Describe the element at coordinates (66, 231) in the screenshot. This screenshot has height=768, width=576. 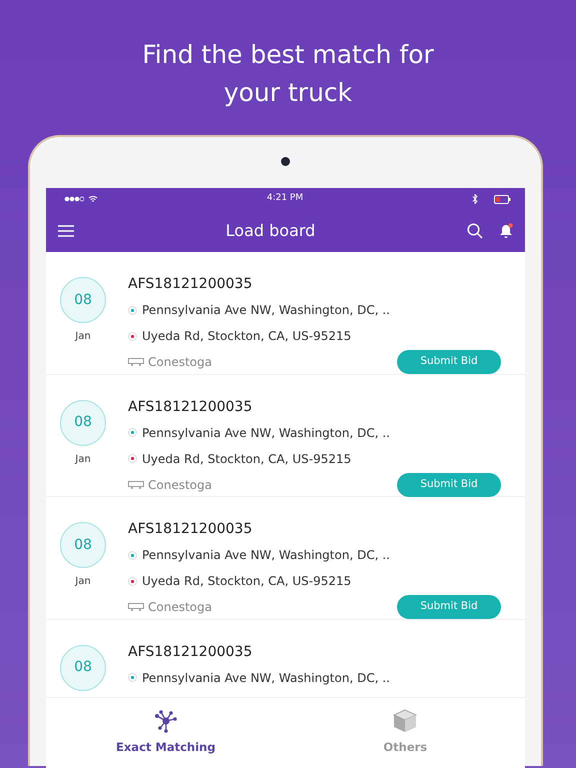
I see `menu-icon` at that location.